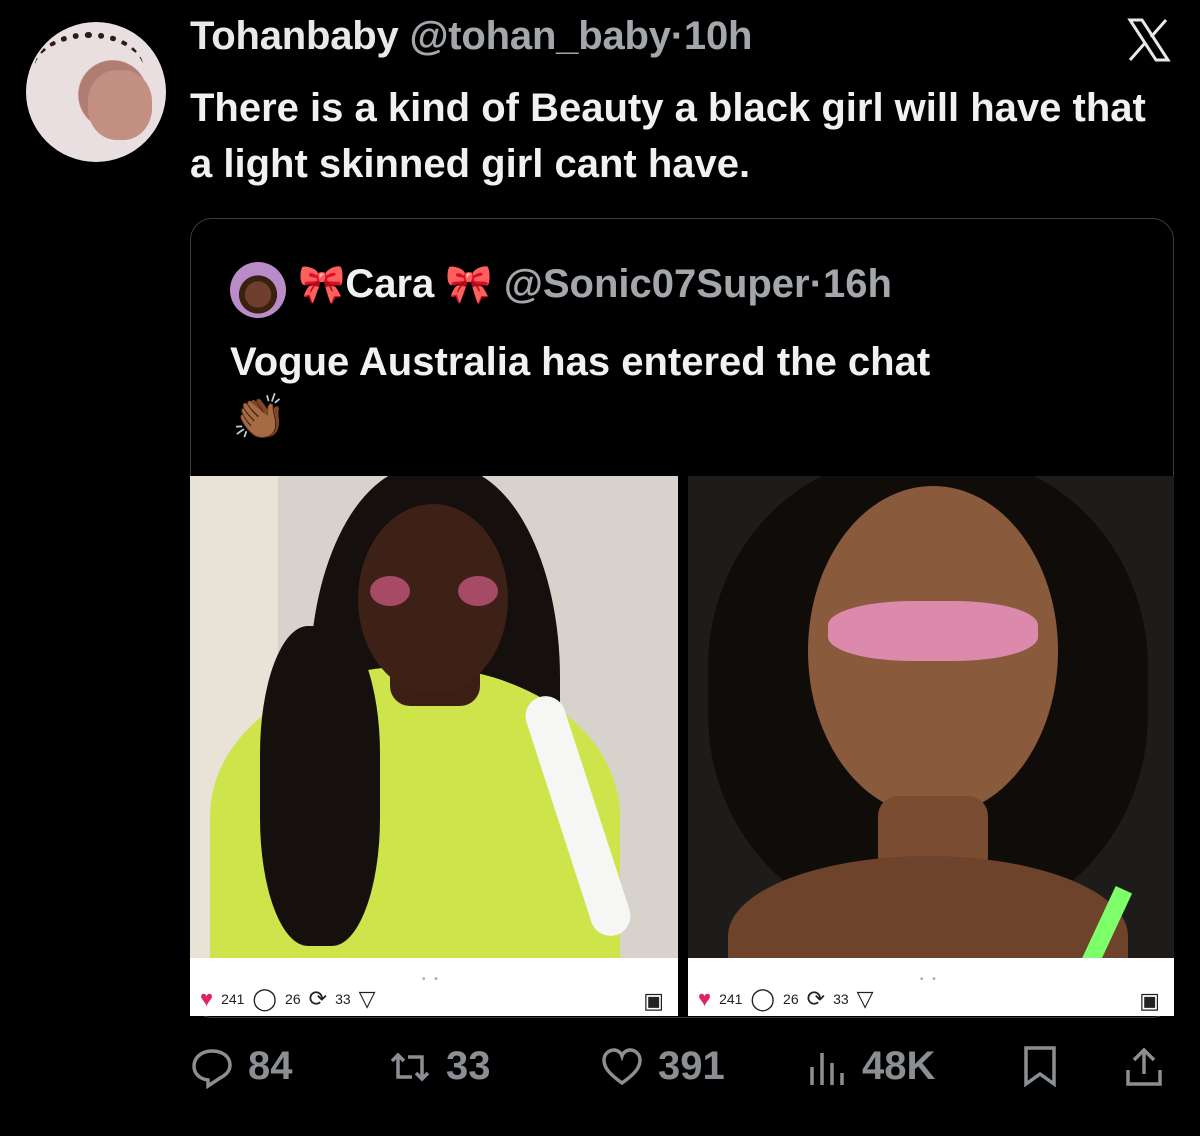 The image size is (1200, 1136). I want to click on quoted-tweet-header: 🎀Cara 🎀 @Sonic07Super·16h, so click(595, 284).